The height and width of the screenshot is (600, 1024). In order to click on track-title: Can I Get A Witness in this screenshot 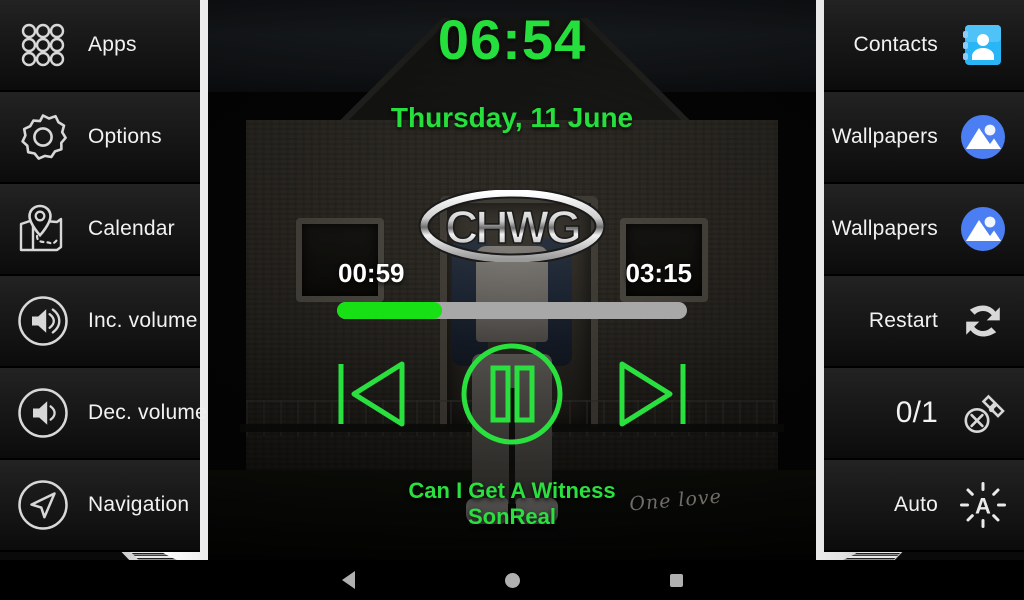, I will do `click(512, 490)`.